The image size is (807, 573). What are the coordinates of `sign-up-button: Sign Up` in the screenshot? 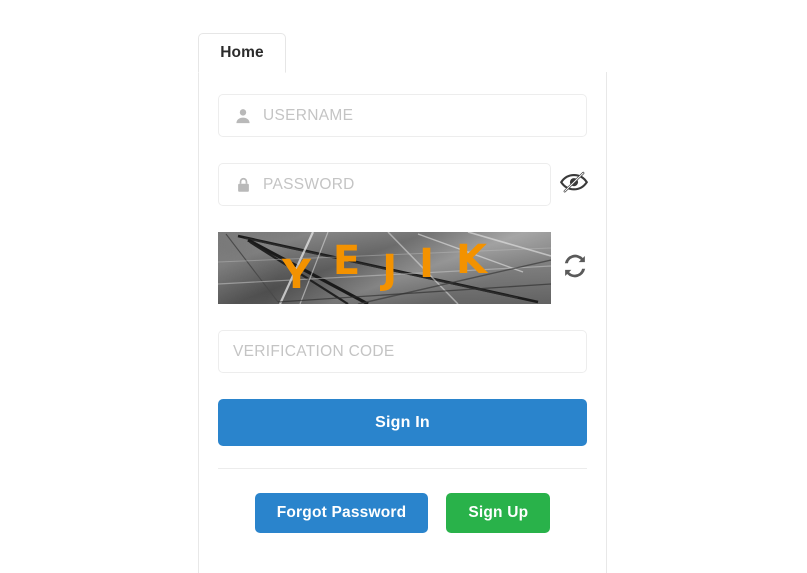 It's located at (498, 513).